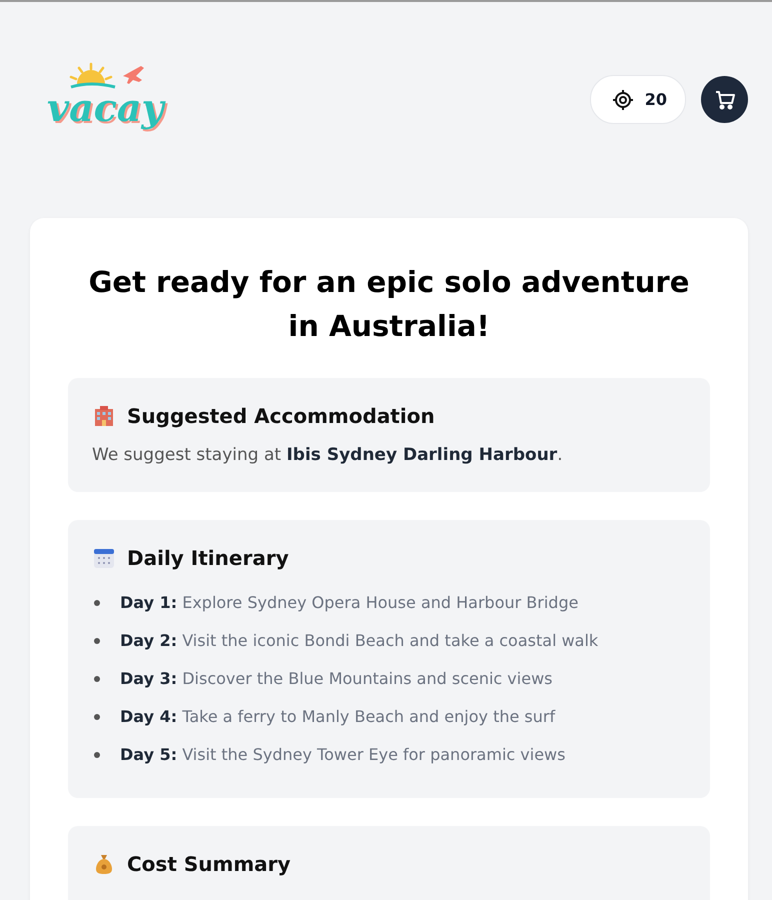 This screenshot has width=772, height=900. Describe the element at coordinates (208, 558) in the screenshot. I see `section-heading: Daily Itinerary` at that location.